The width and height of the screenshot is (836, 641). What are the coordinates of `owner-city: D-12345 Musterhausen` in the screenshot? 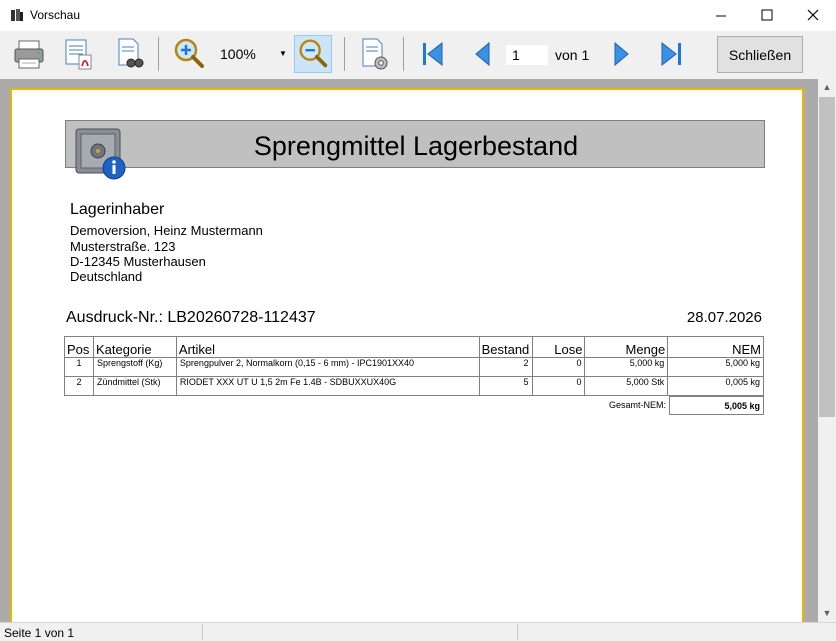 It's located at (138, 261).